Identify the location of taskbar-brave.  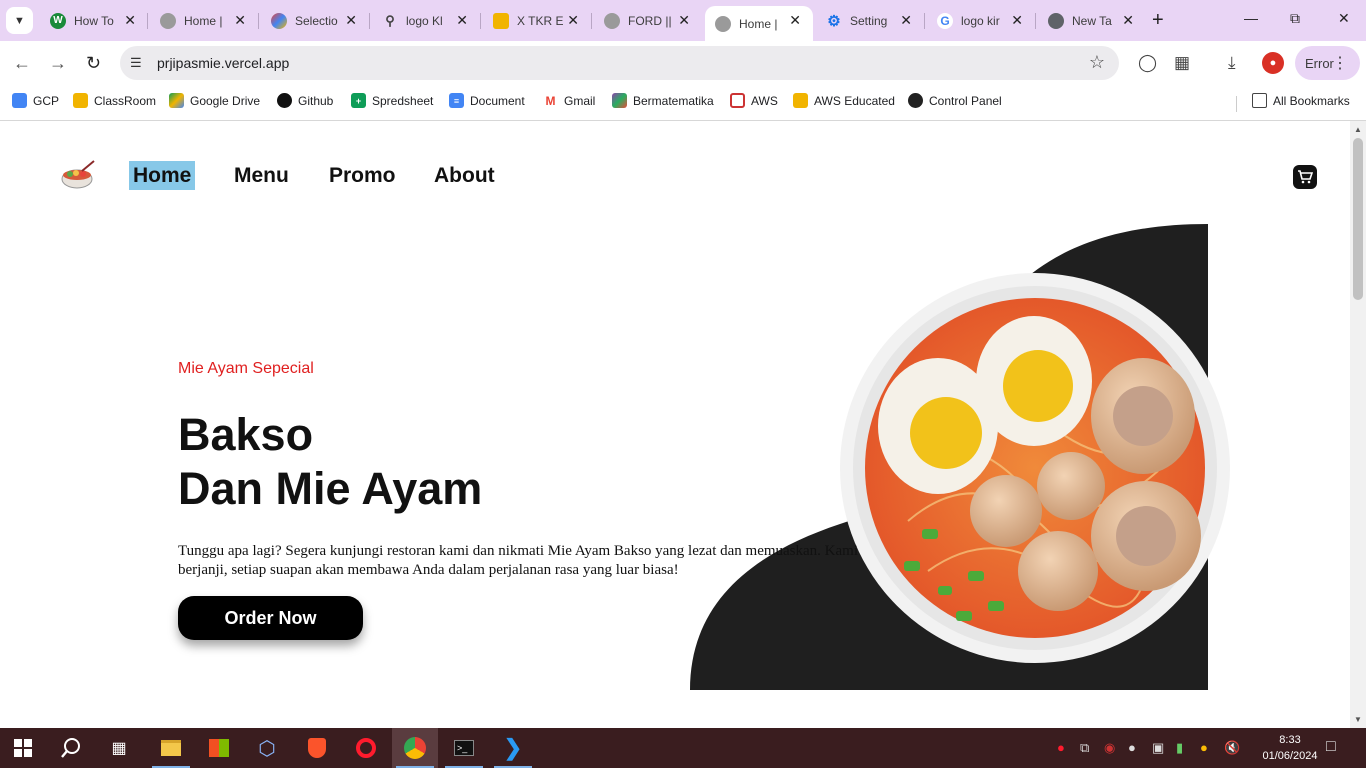
(317, 748).